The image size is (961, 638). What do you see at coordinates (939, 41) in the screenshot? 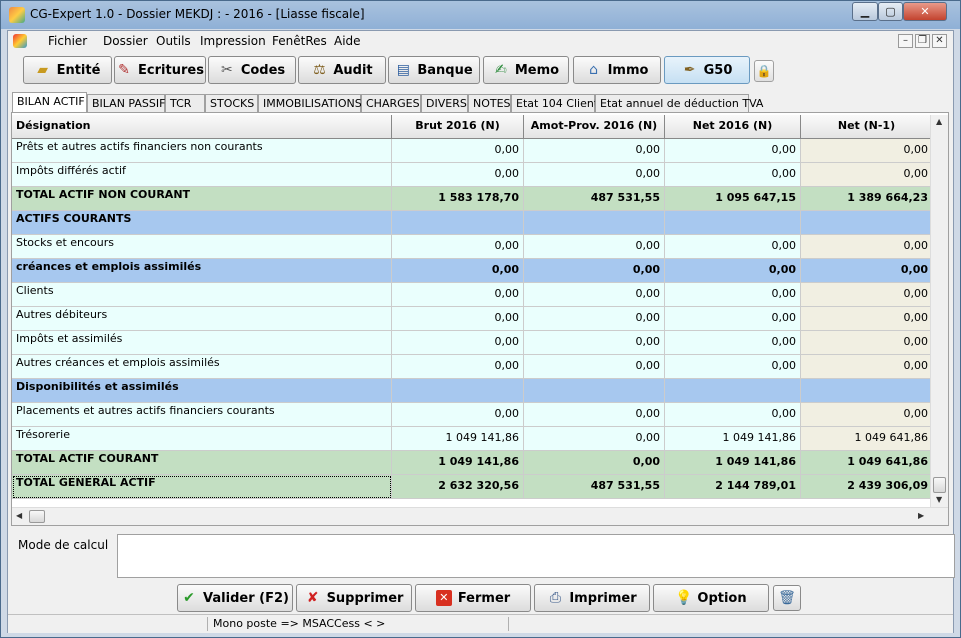
I see `mdi-close-button: ✕` at bounding box center [939, 41].